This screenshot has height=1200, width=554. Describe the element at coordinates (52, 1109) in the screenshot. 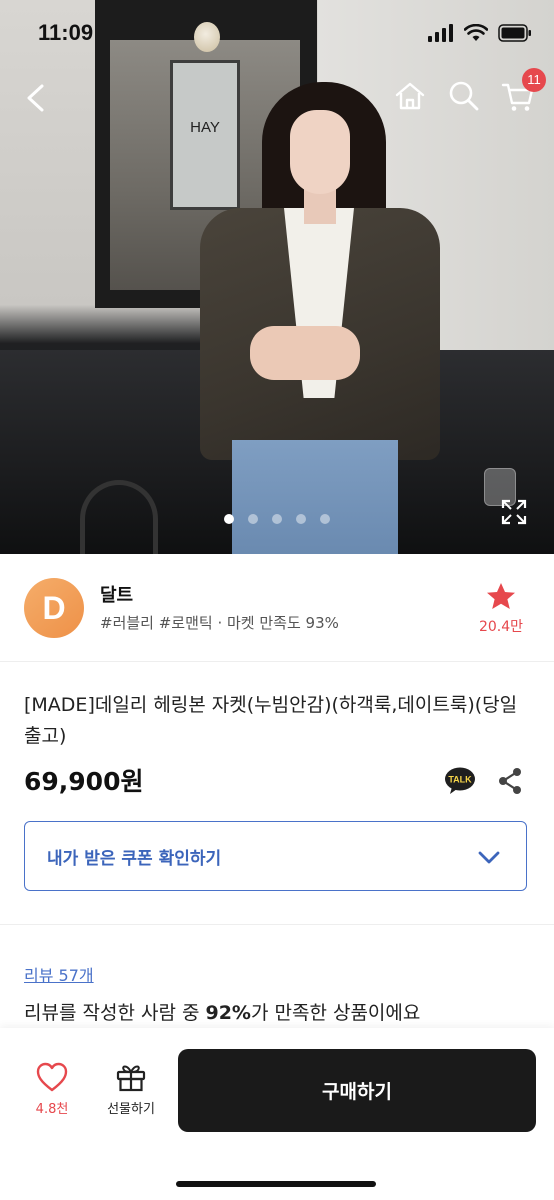

I see `like-count: 4.8천` at that location.